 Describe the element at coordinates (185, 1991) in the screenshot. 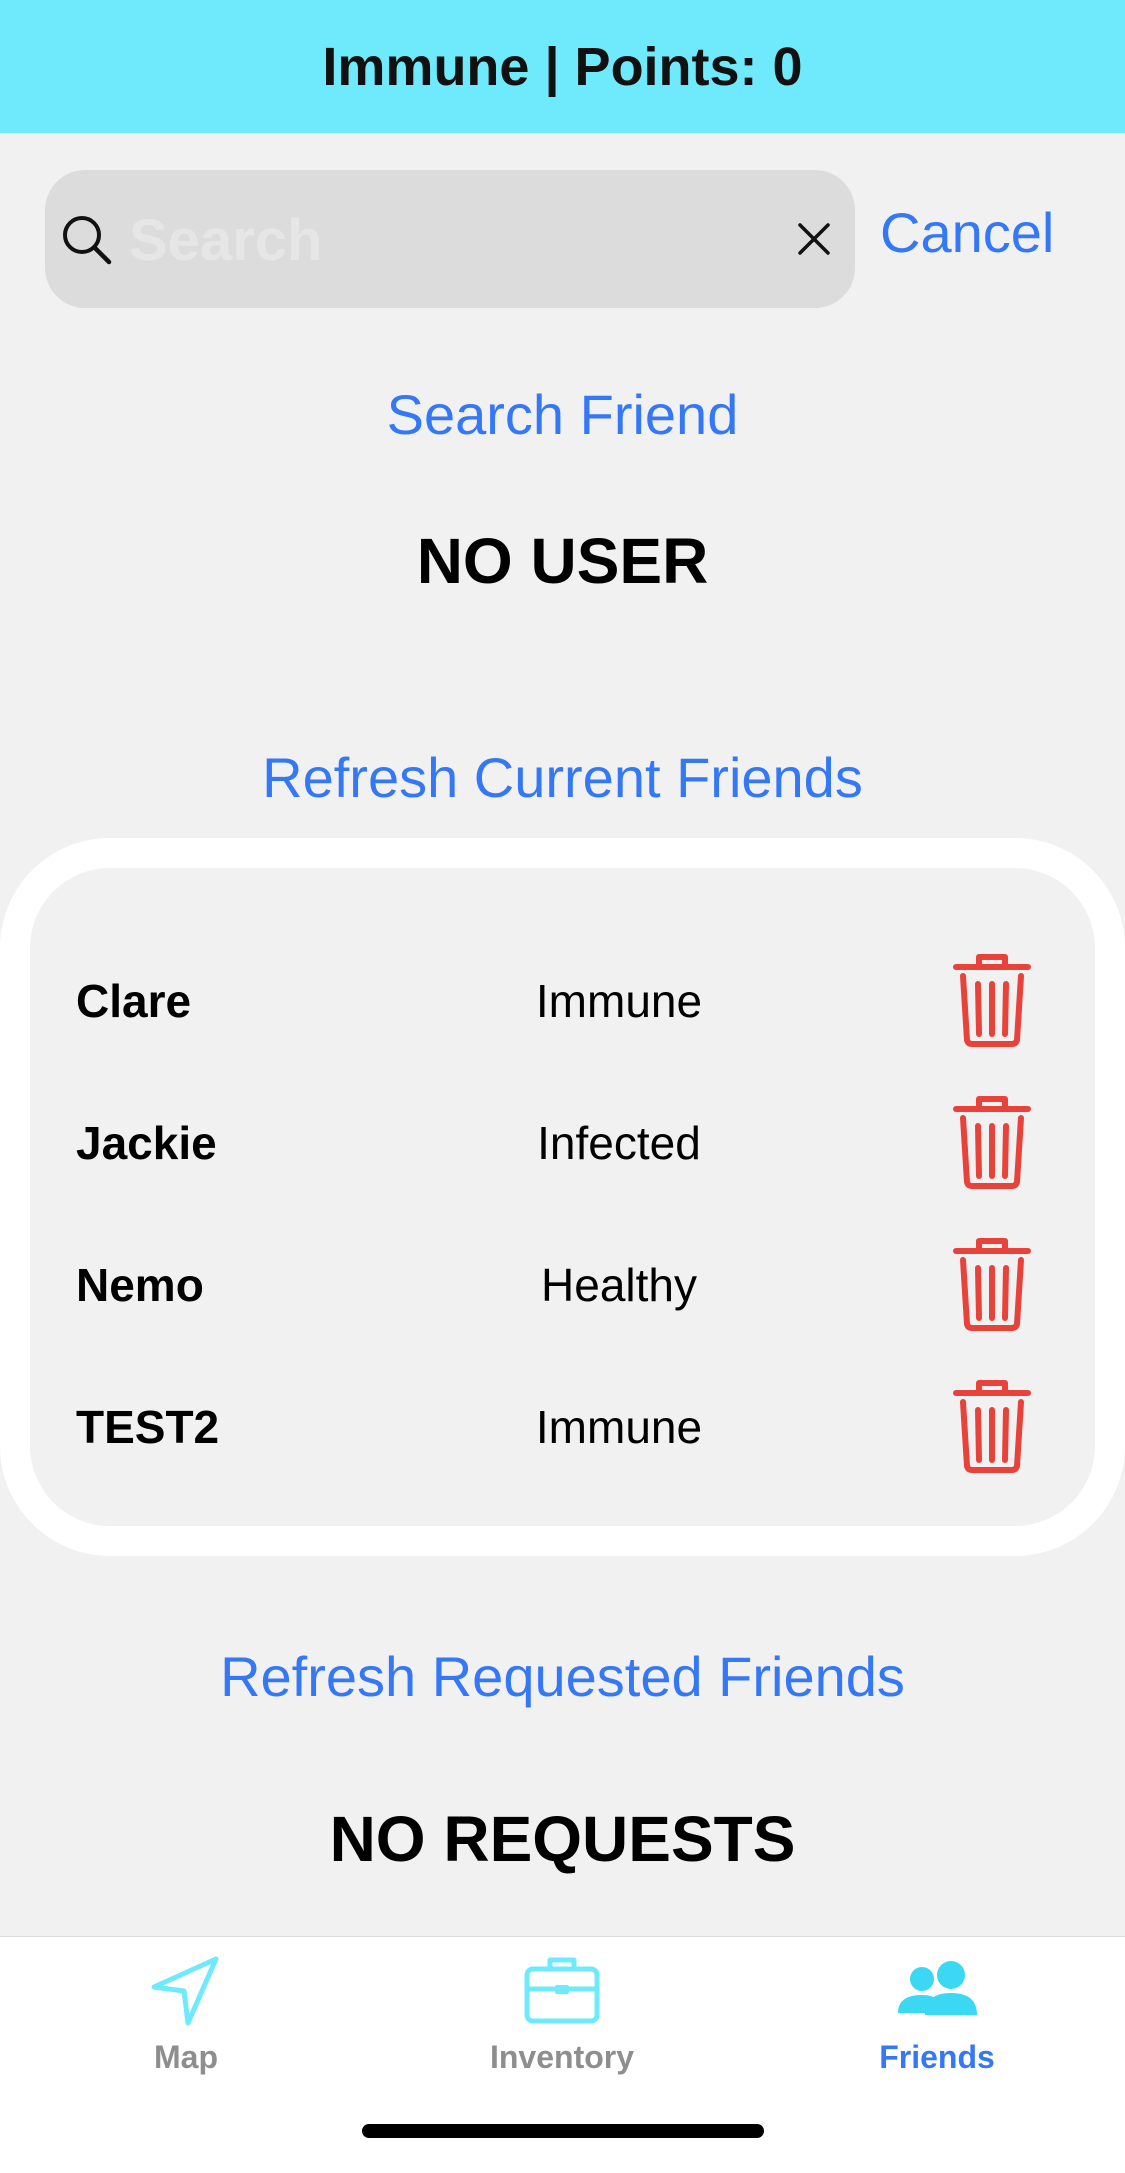

I see `location-arrow-icon` at that location.